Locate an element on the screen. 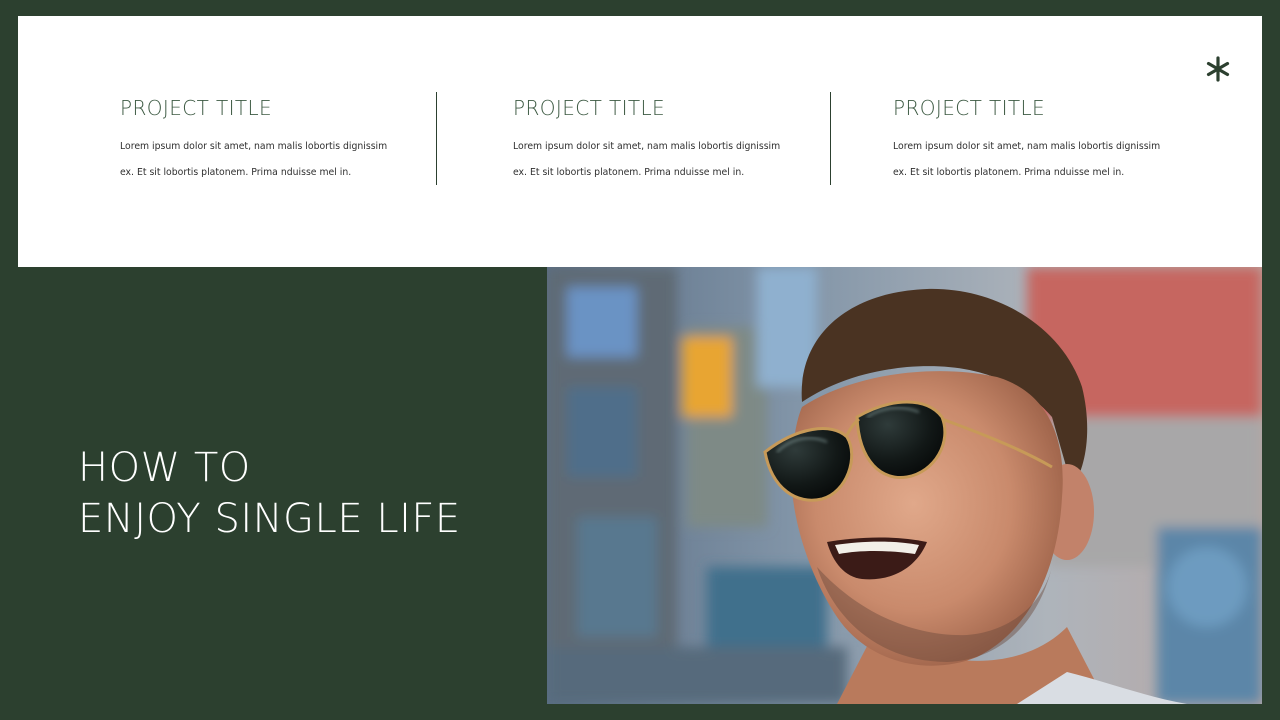 This screenshot has height=720, width=1280. headline-line-1: HOW TO is located at coordinates (164, 468).